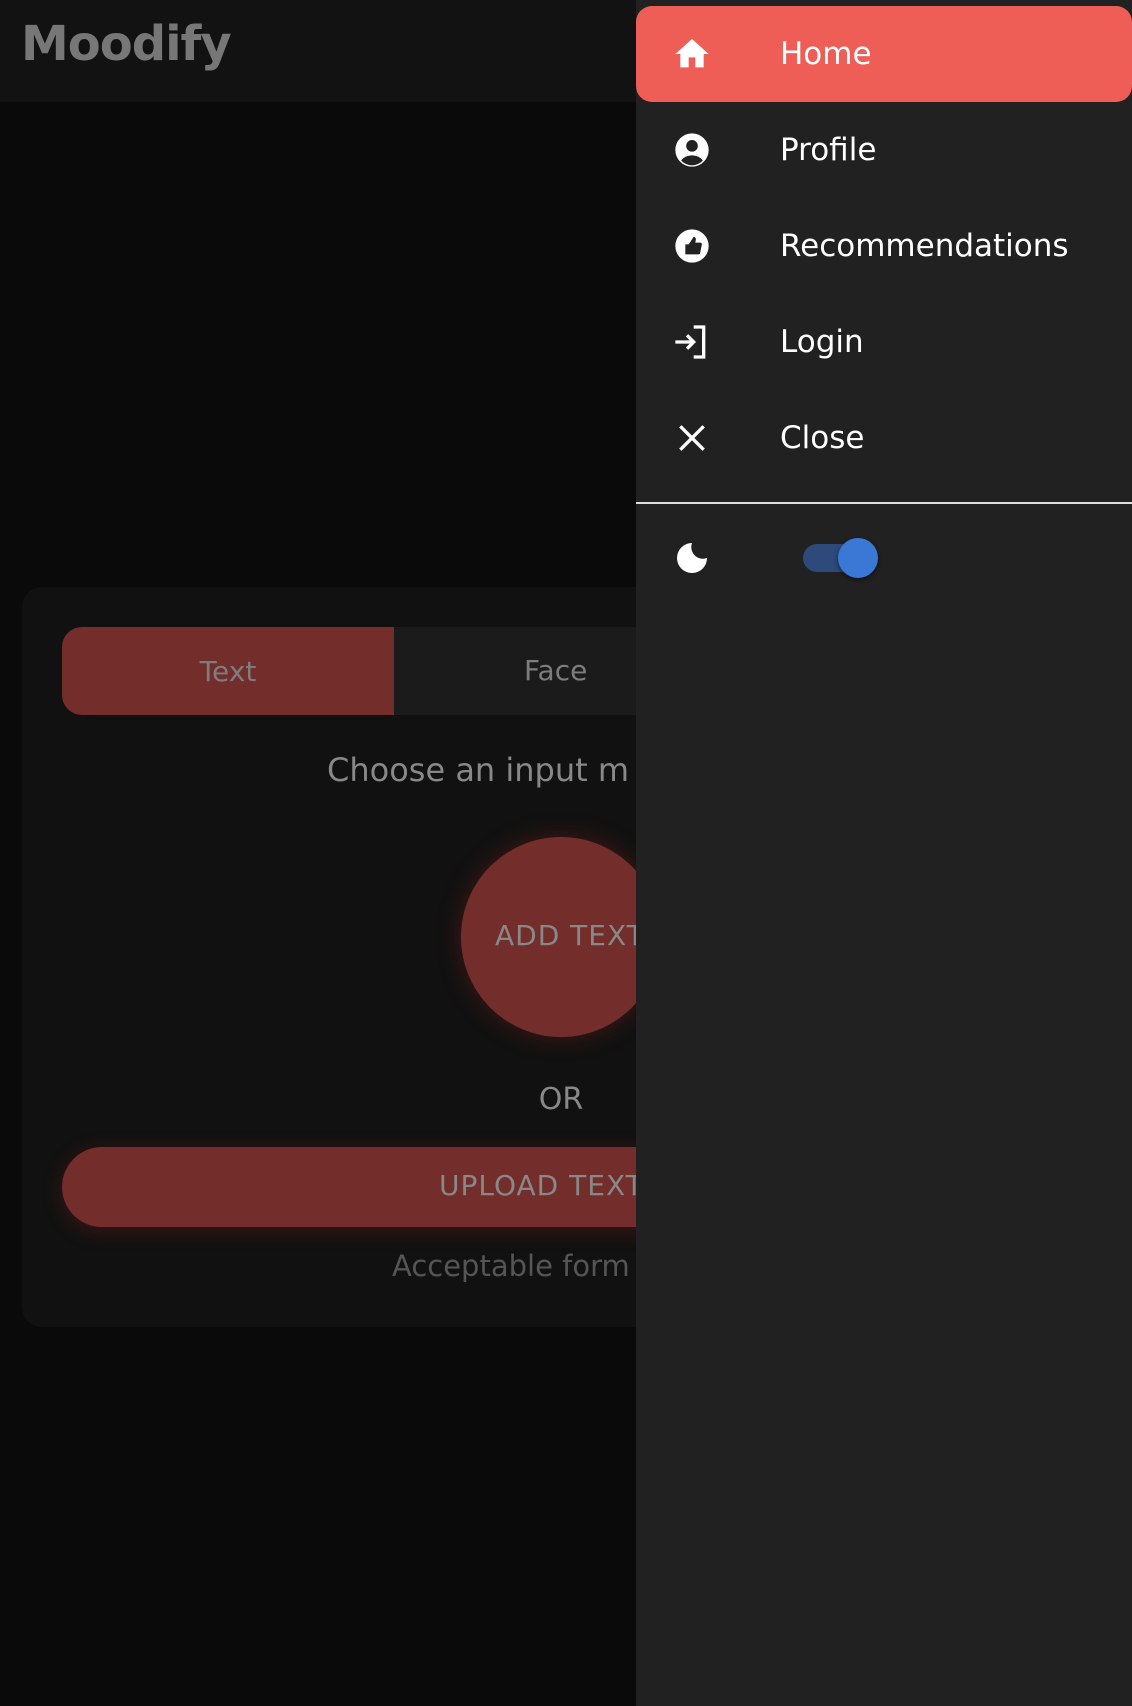 This screenshot has height=1706, width=1132. What do you see at coordinates (884, 150) in the screenshot?
I see `nav-item-profile: Profile` at bounding box center [884, 150].